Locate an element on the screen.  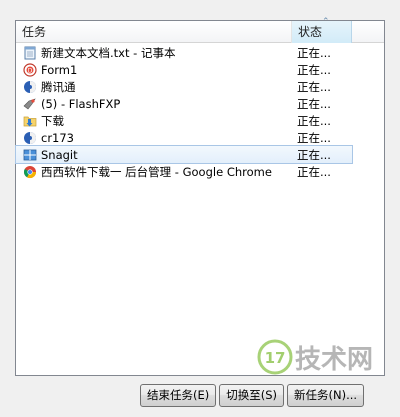
column-header-task: 任务 is located at coordinates (154, 32).